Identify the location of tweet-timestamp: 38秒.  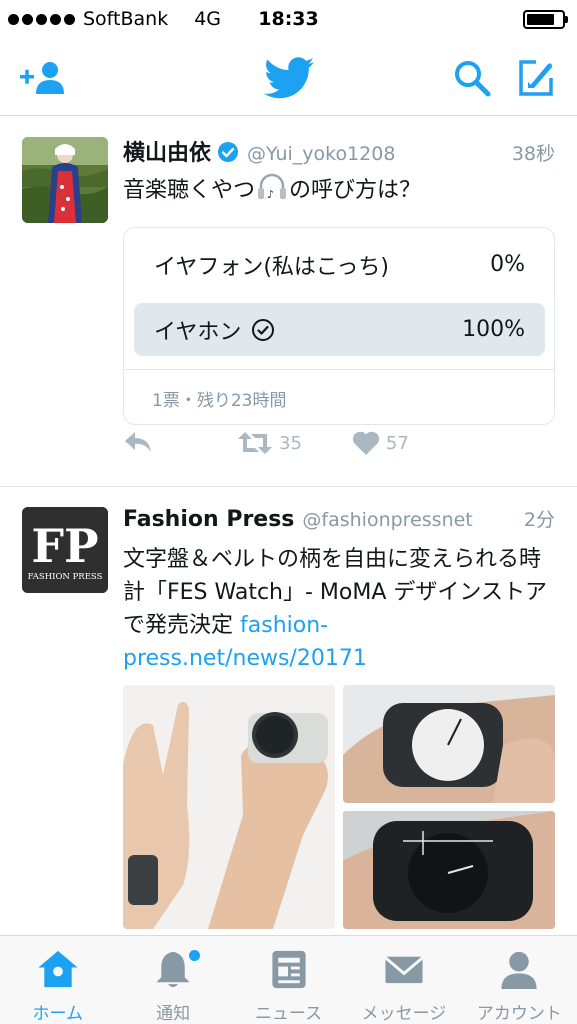
(533, 154).